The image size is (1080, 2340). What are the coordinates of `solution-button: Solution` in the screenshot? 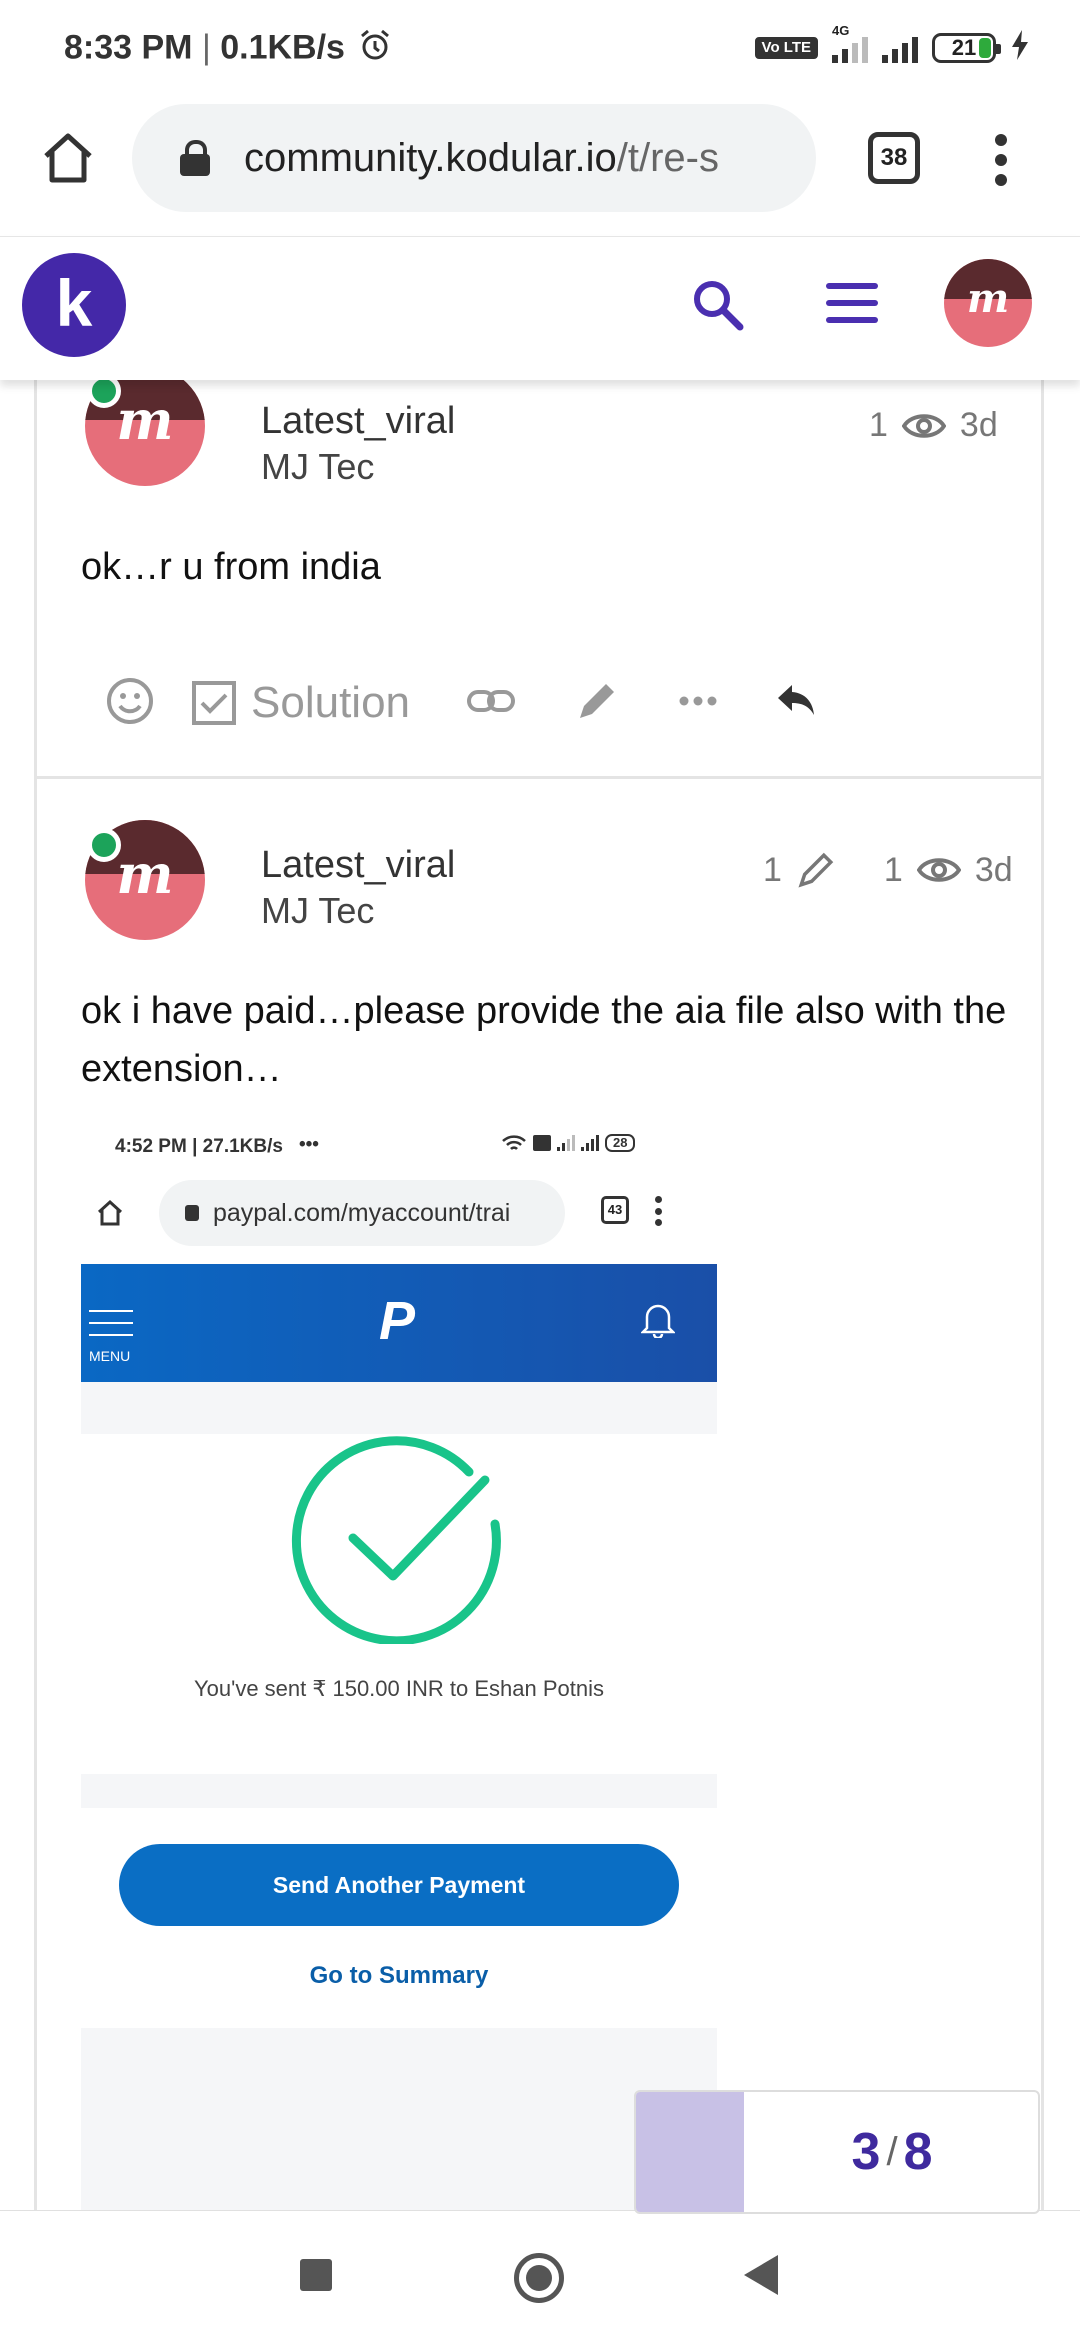 It's located at (300, 703).